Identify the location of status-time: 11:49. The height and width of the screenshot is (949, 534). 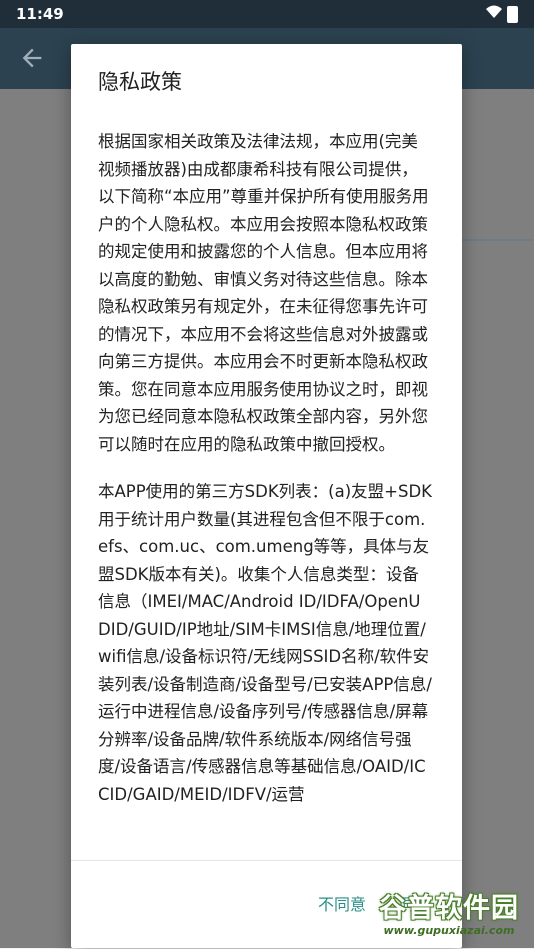
(40, 14).